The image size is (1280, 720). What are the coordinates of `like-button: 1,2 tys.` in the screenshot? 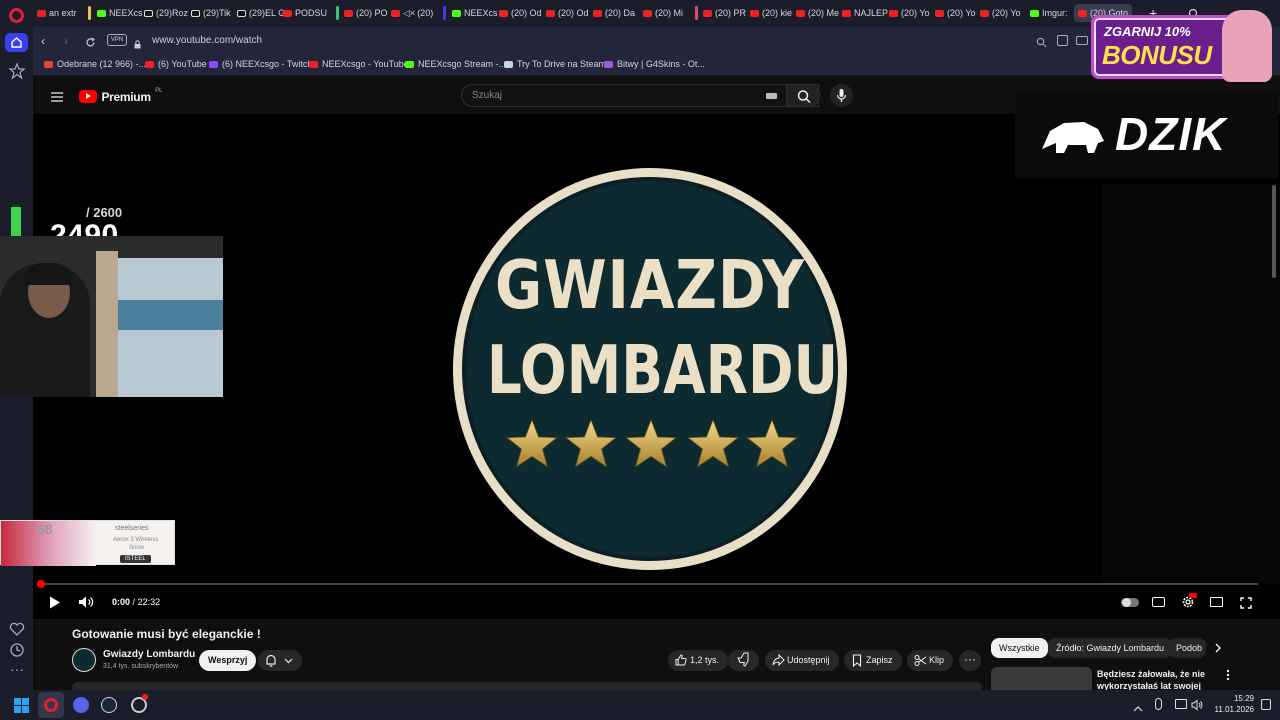 It's located at (698, 660).